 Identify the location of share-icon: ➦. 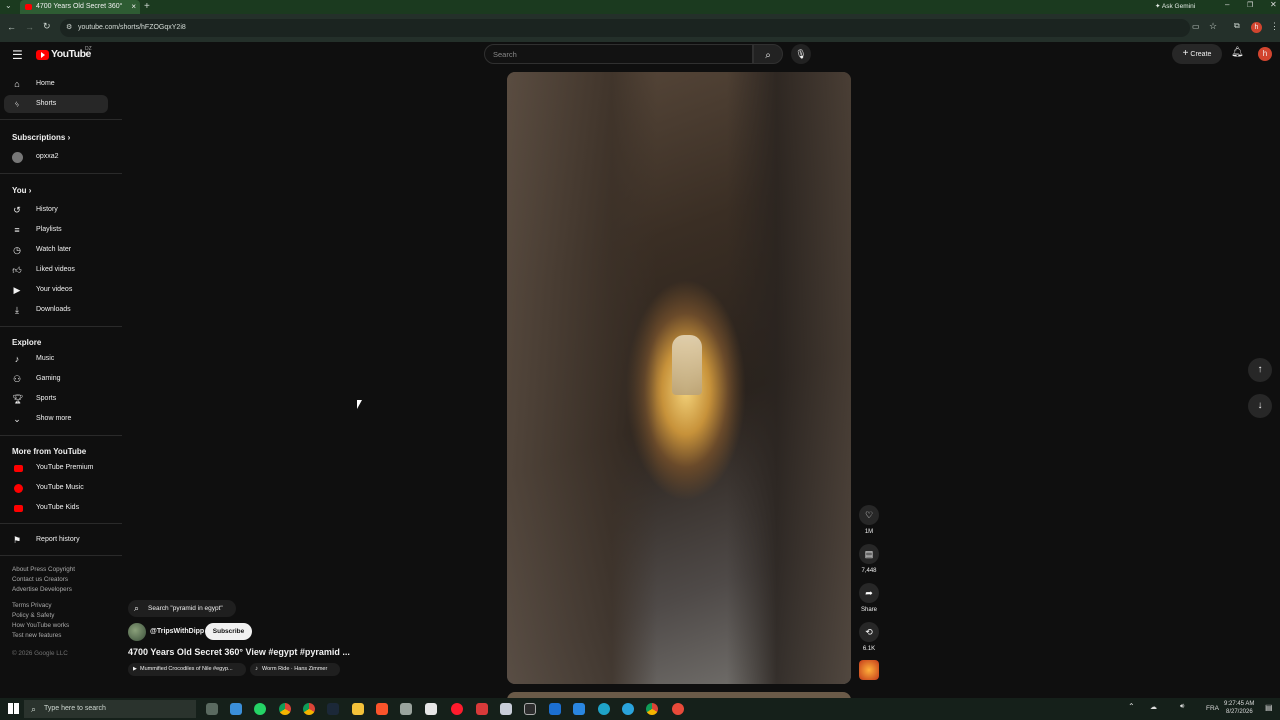
(869, 593).